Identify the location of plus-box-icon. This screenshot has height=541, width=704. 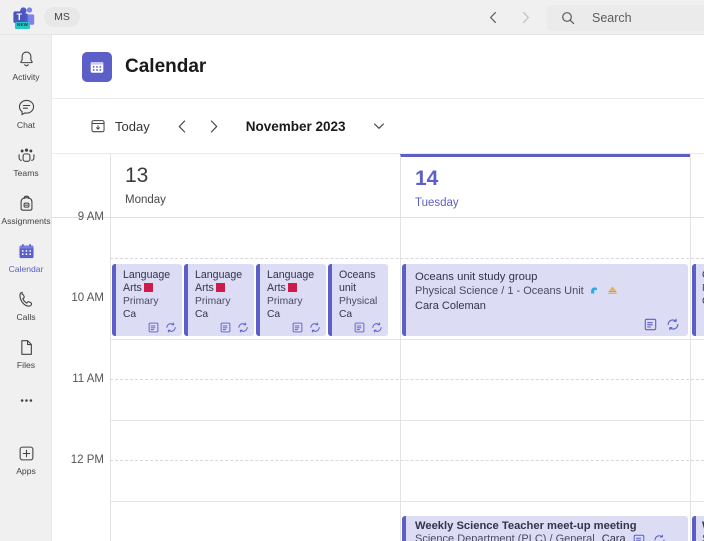
(26, 454).